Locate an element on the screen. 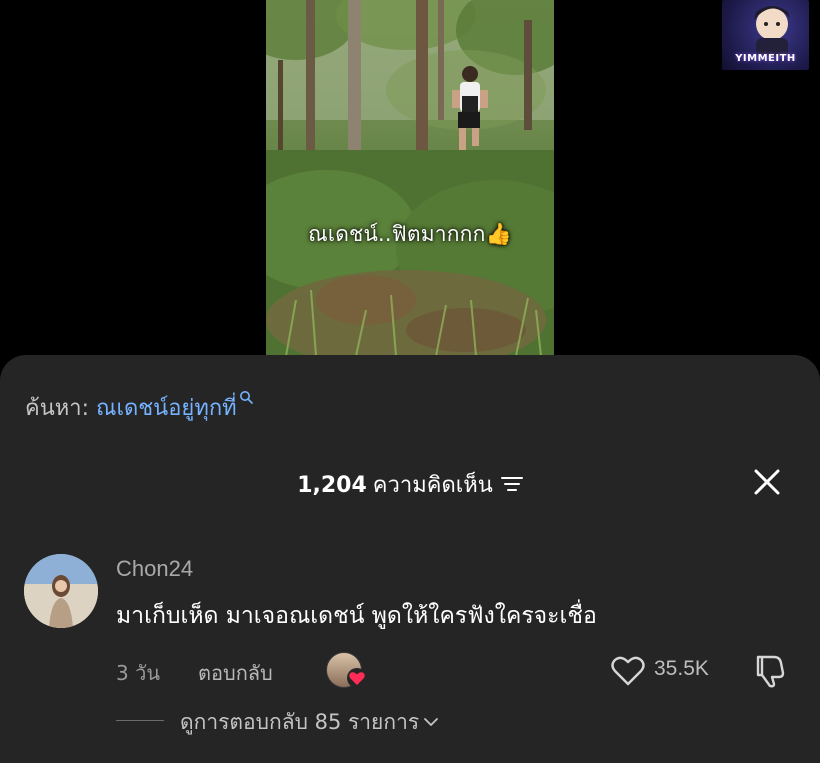 Image resolution: width=820 pixels, height=763 pixels. view-replies-button: ดูการตอบกลับ 85 รายการ is located at coordinates (309, 722).